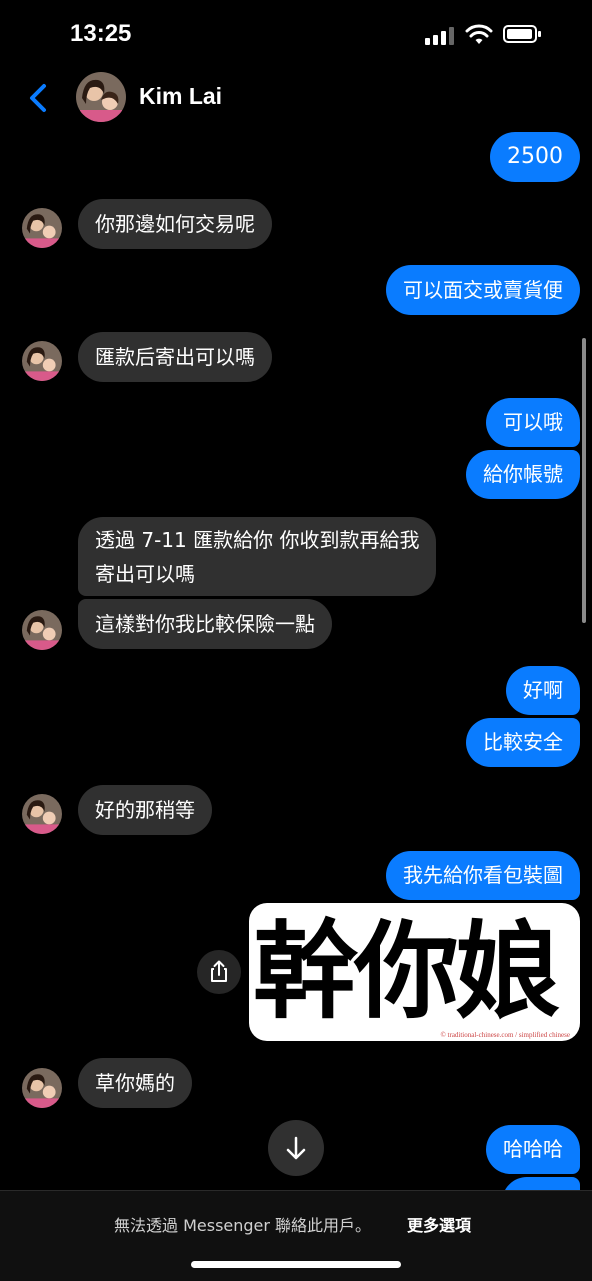 This screenshot has height=1281, width=592. Describe the element at coordinates (523, 742) in the screenshot. I see `outgoing-message: 比較安全` at that location.